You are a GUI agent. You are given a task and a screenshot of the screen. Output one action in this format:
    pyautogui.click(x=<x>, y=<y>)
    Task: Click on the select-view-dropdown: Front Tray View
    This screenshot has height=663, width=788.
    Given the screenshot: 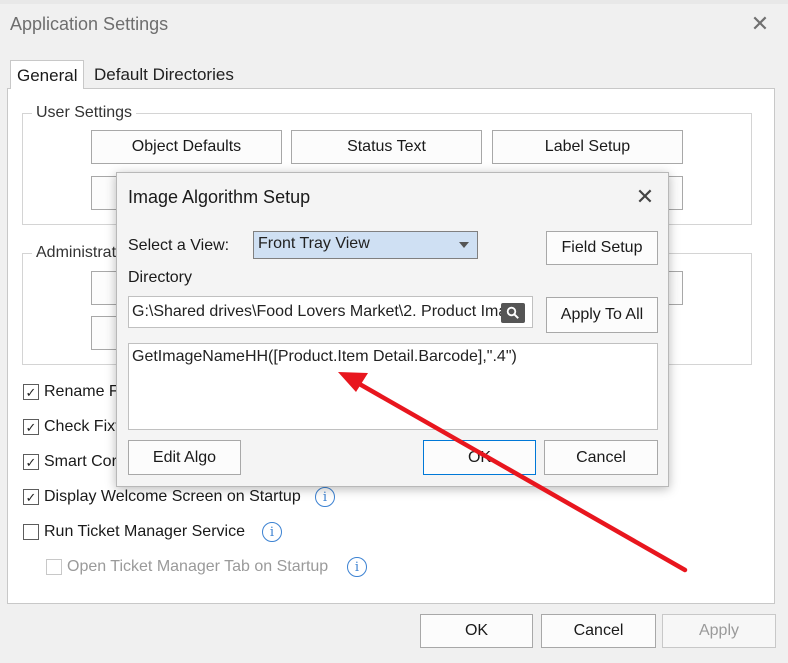 What is the action you would take?
    pyautogui.click(x=365, y=245)
    